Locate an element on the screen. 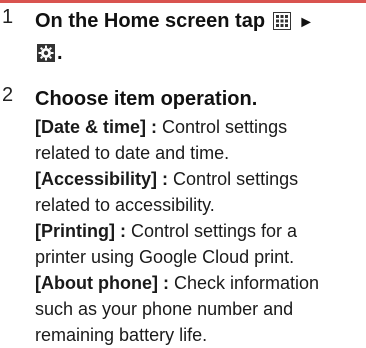 This screenshot has width=366, height=348. item-line: such as your phone number and is located at coordinates (164, 309).